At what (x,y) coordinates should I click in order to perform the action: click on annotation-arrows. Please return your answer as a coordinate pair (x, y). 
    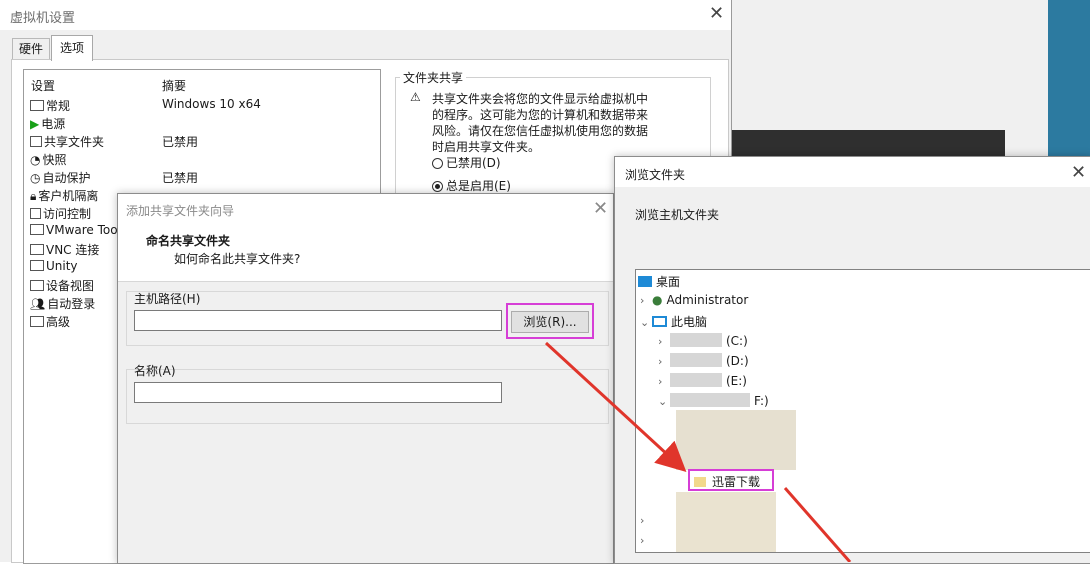
    Looking at the image, I should click on (698, 451).